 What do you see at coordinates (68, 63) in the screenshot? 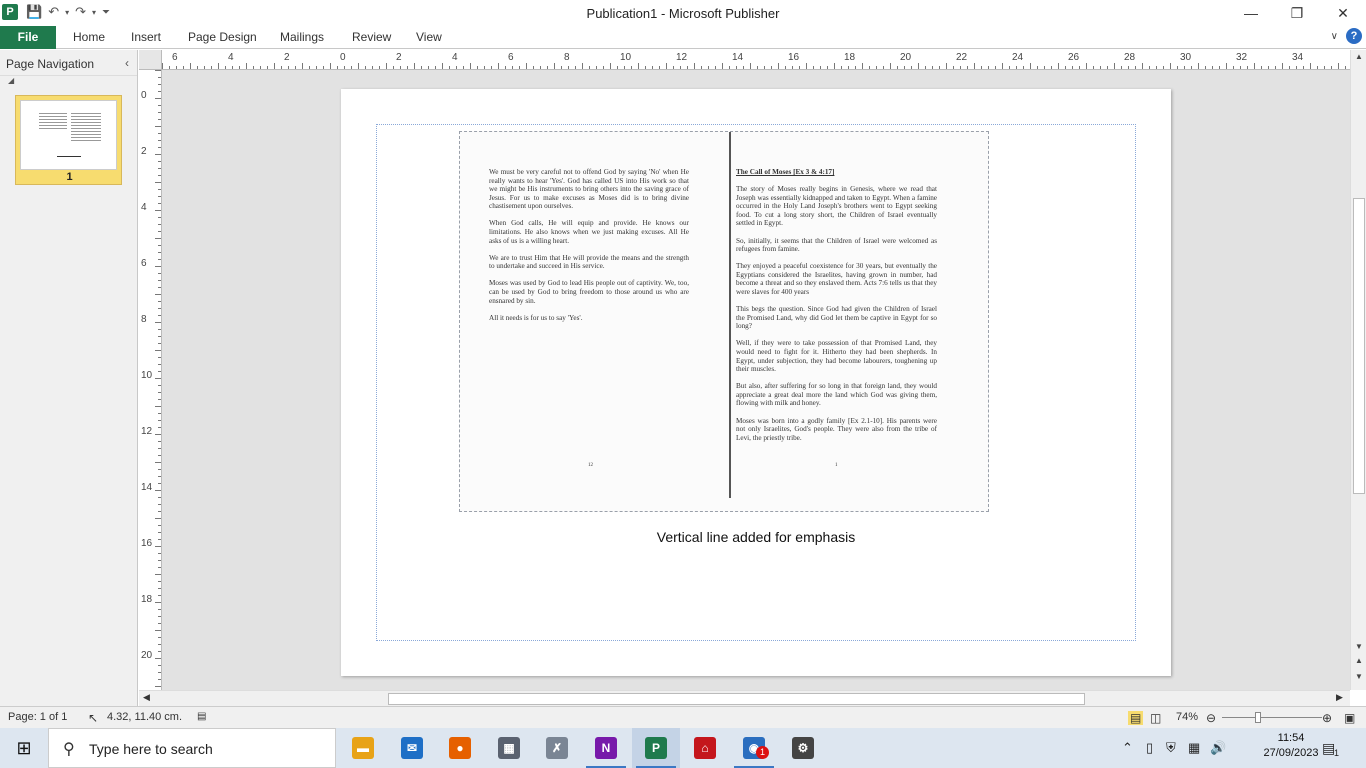
I see `page-navigation-header: Page Navigation ‹` at bounding box center [68, 63].